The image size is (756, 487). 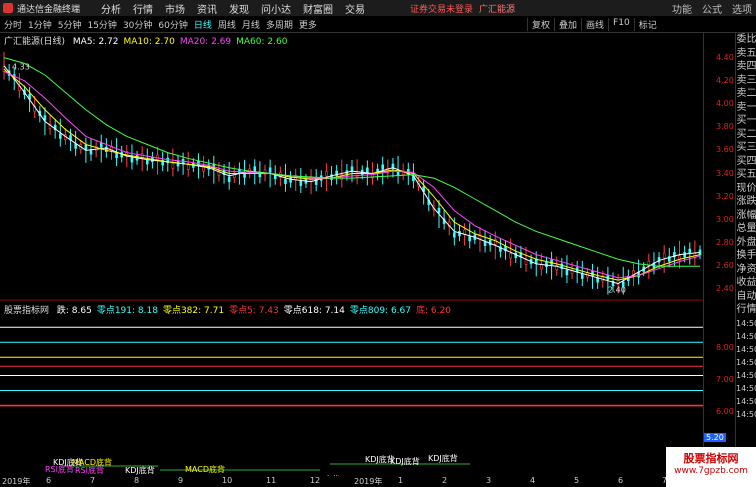 I want to click on side-panel-item: 收益, so click(x=746, y=283).